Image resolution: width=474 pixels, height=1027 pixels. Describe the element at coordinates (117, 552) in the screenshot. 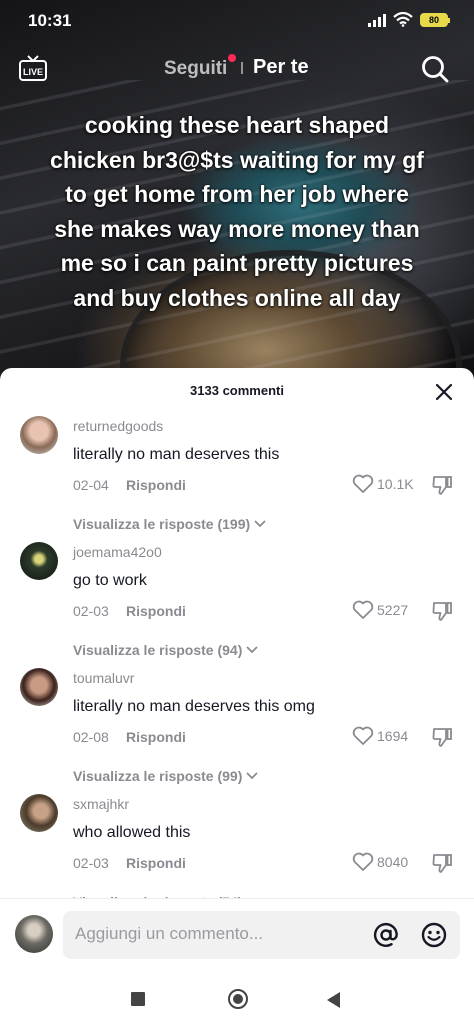

I see `comment-username: joemama42o0` at that location.